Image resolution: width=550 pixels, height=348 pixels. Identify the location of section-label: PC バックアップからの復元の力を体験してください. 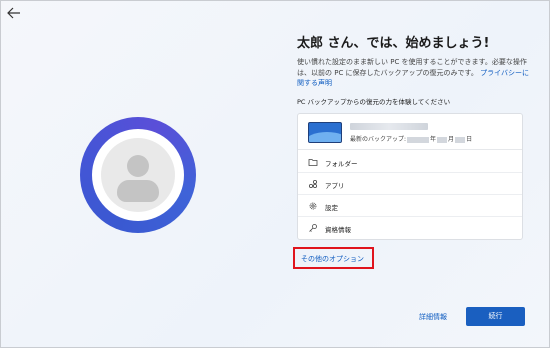
(374, 102).